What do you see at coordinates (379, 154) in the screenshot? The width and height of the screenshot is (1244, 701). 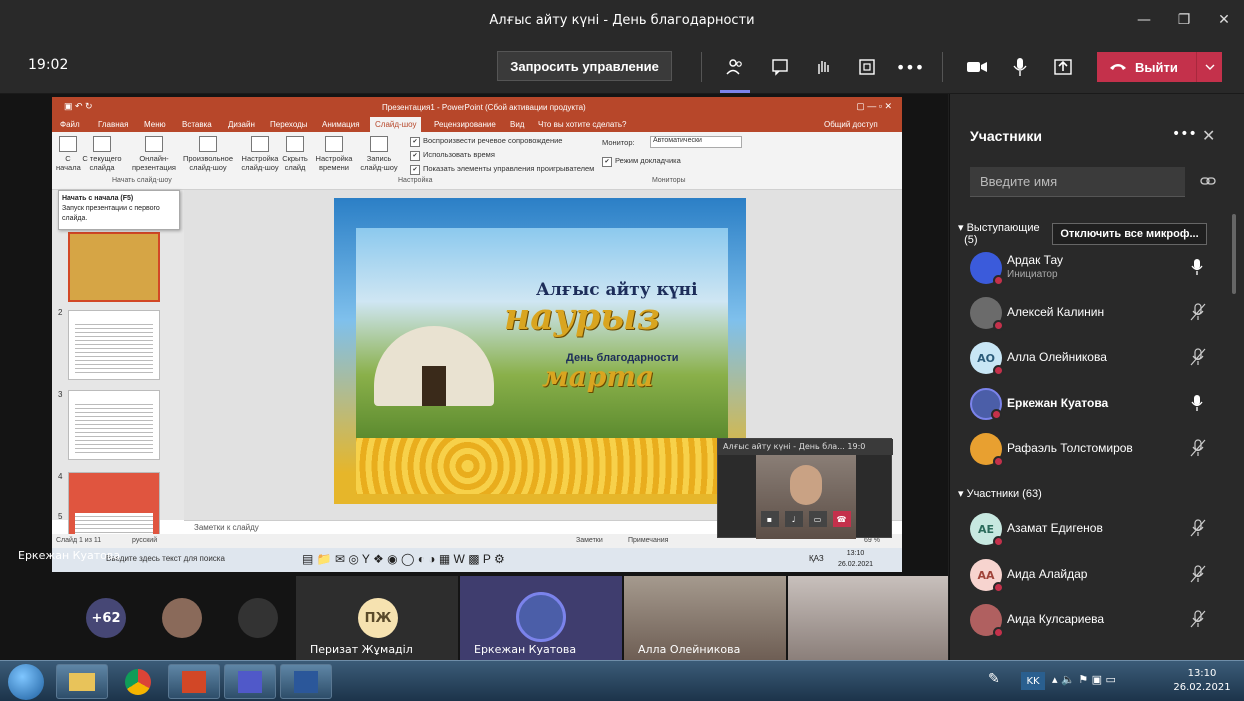 I see `ribbon-record: Запись слайд-шоу` at bounding box center [379, 154].